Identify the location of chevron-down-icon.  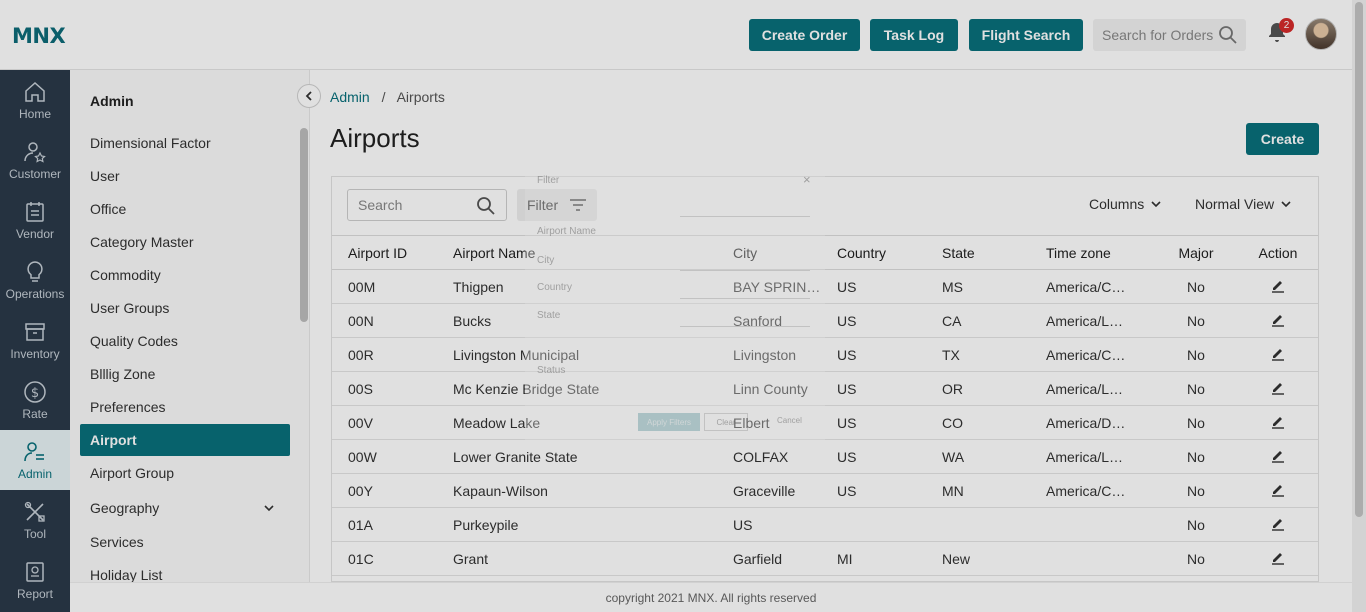
(1156, 204).